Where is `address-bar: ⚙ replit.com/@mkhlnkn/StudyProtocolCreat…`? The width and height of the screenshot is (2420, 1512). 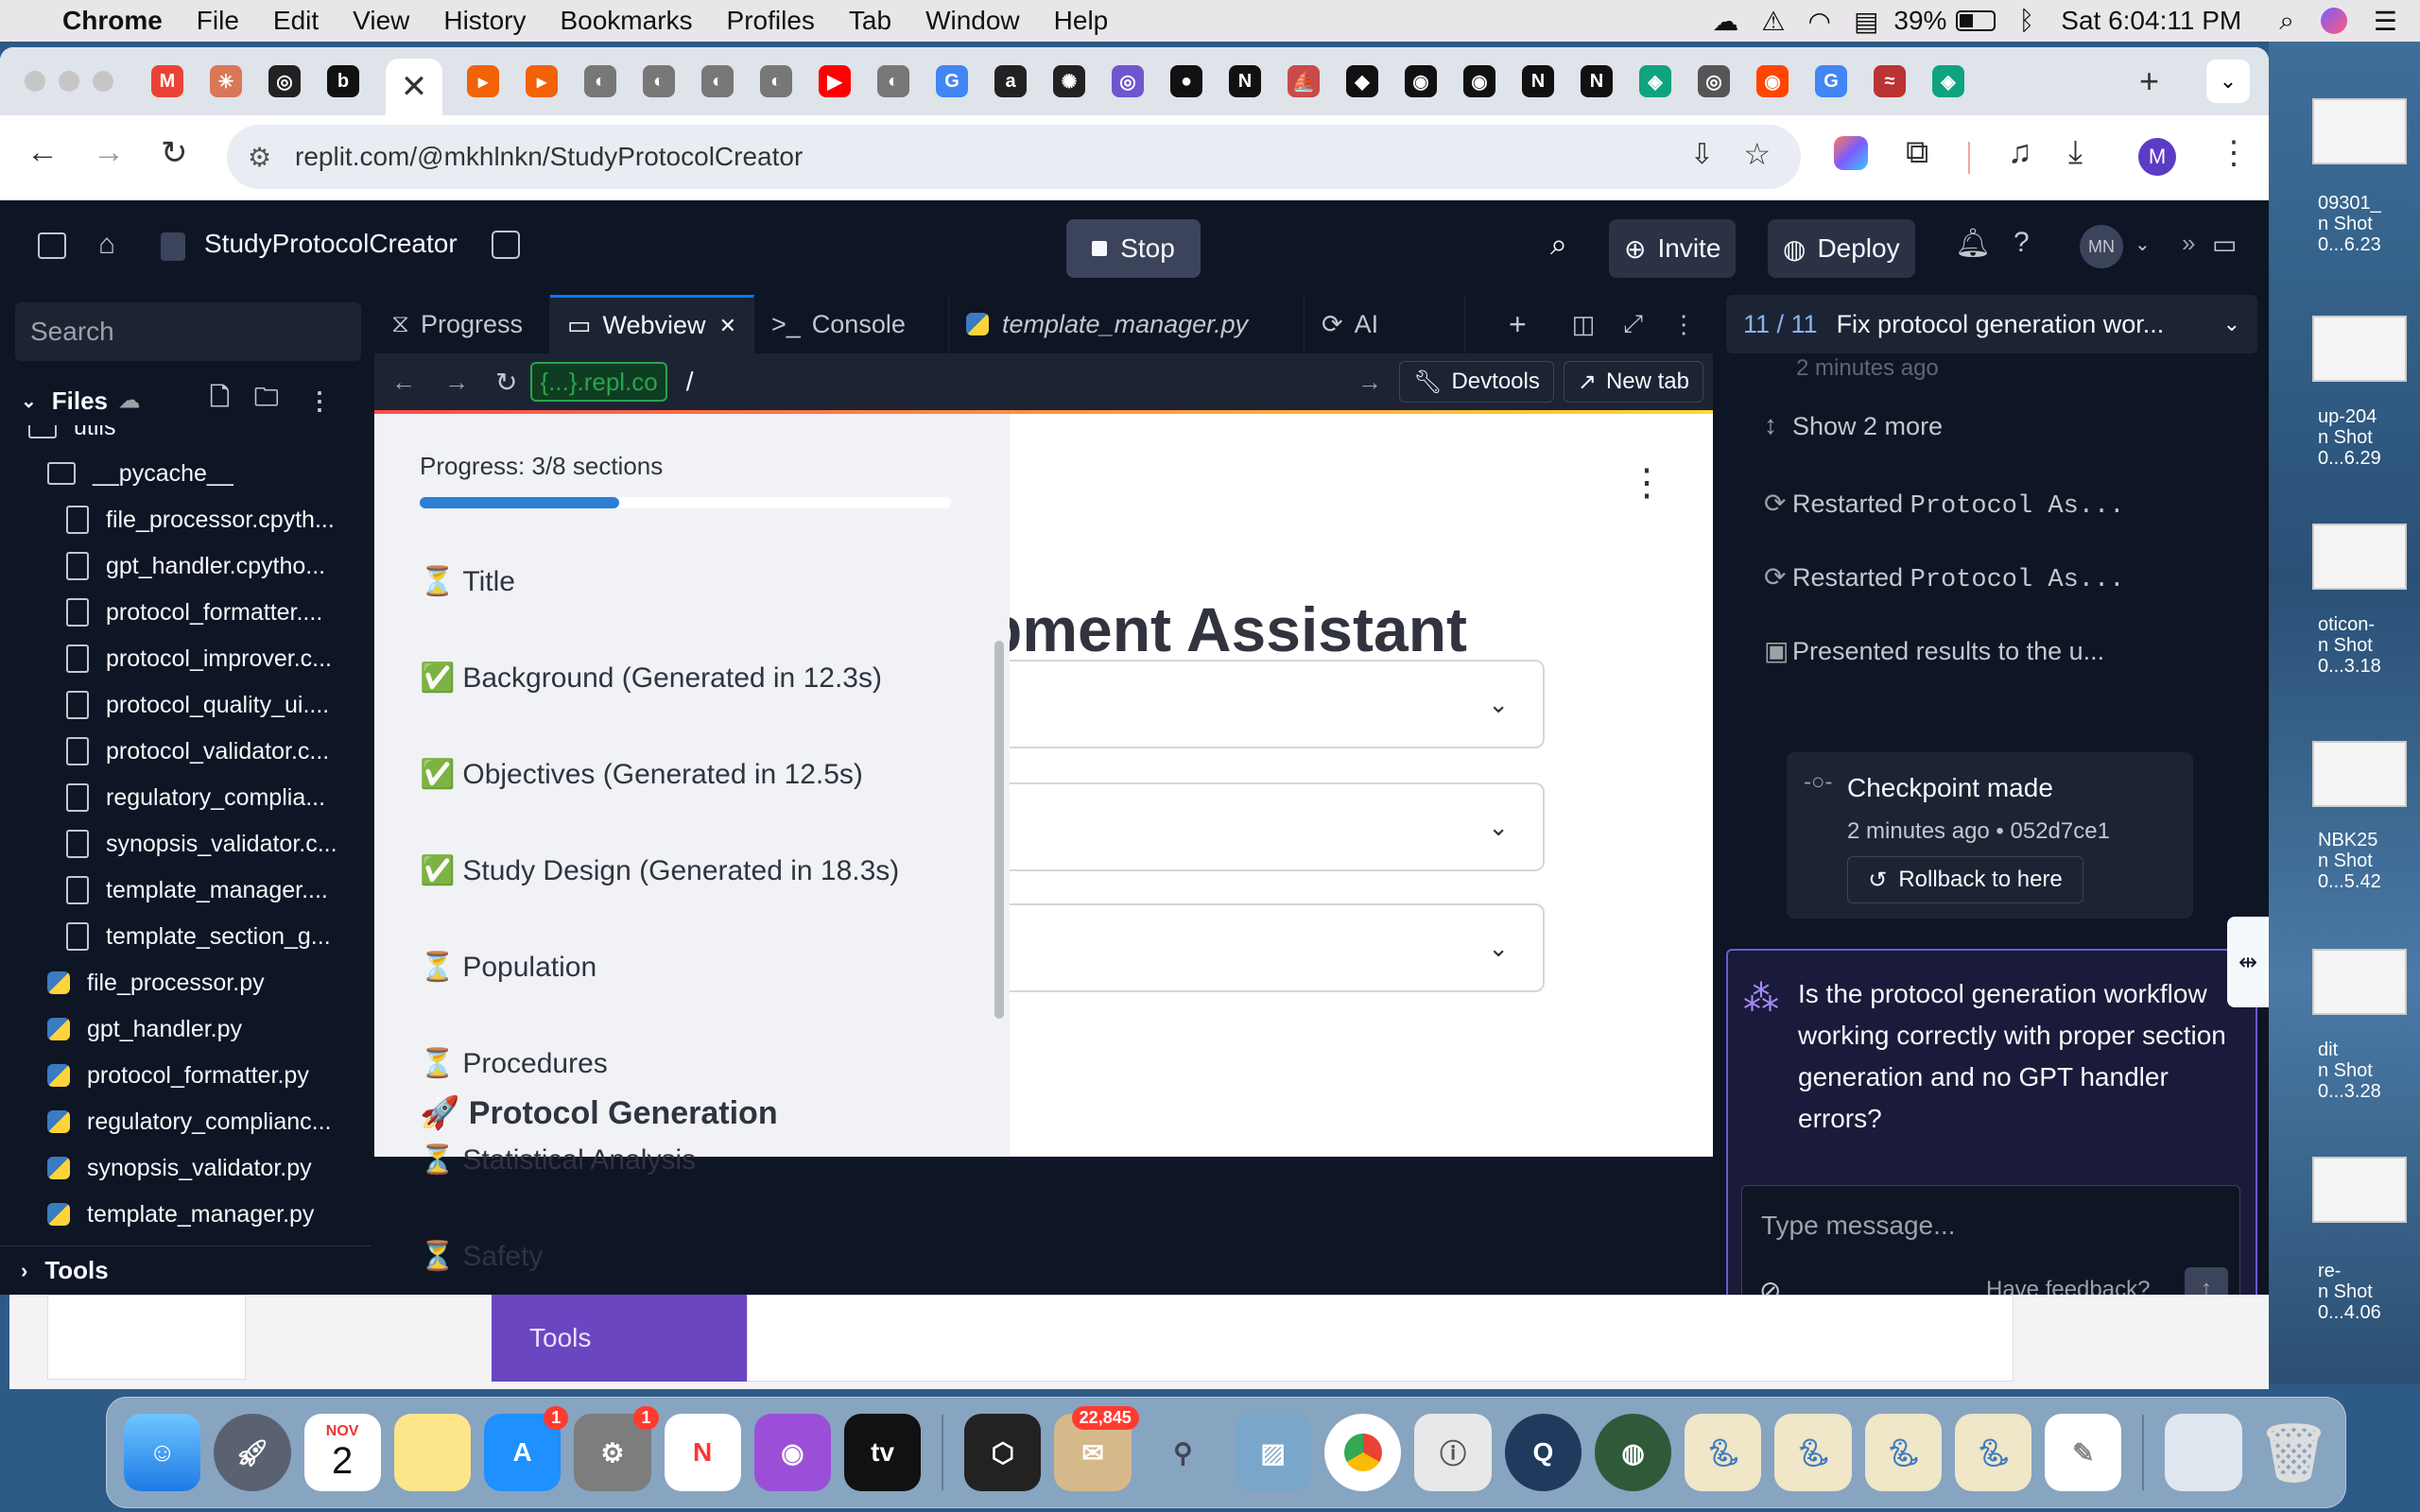
address-bar: ⚙ replit.com/@mkhlnkn/StudyProtocolCreat… is located at coordinates (1014, 157).